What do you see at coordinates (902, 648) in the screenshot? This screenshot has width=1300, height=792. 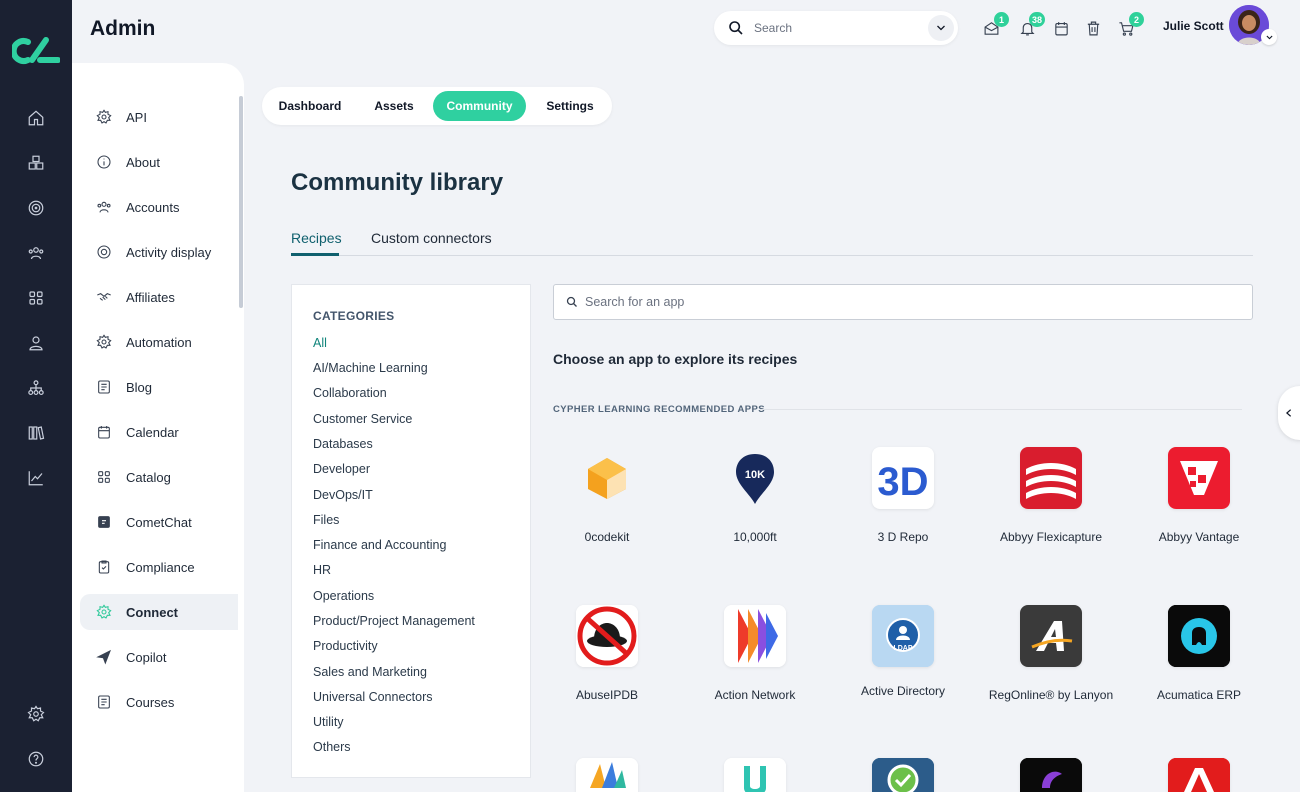 I see `svg-text: LDAP` at bounding box center [902, 648].